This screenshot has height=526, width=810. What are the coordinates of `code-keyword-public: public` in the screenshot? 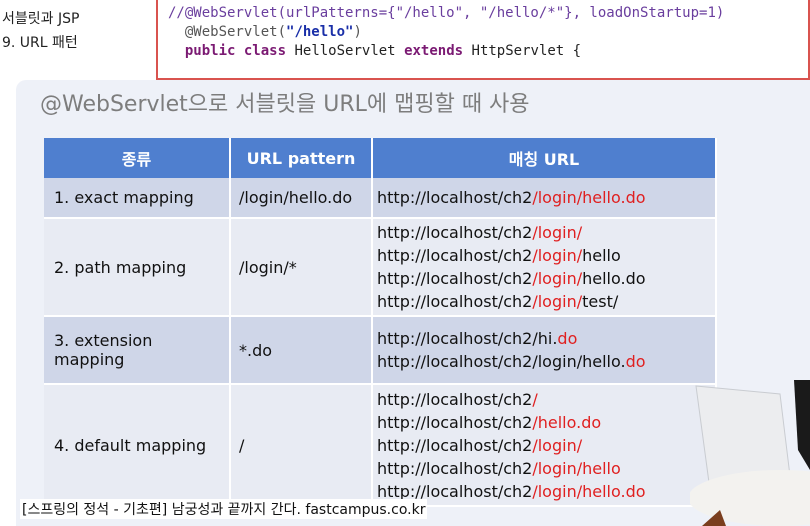 It's located at (210, 51).